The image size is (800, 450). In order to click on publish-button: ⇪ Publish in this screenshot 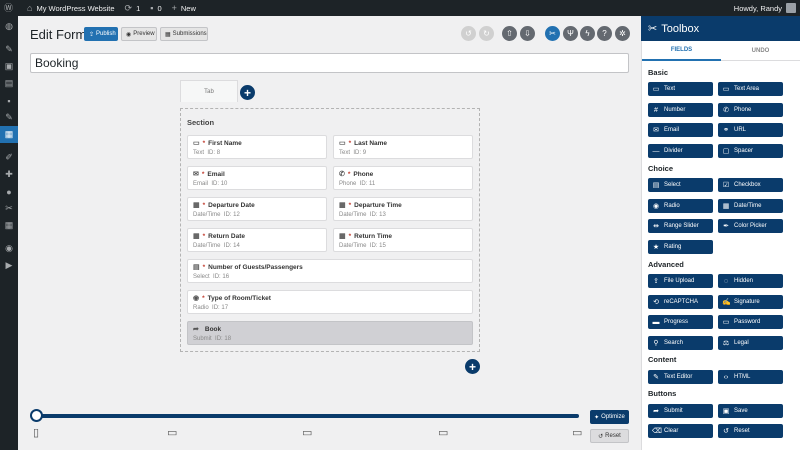, I will do `click(101, 34)`.